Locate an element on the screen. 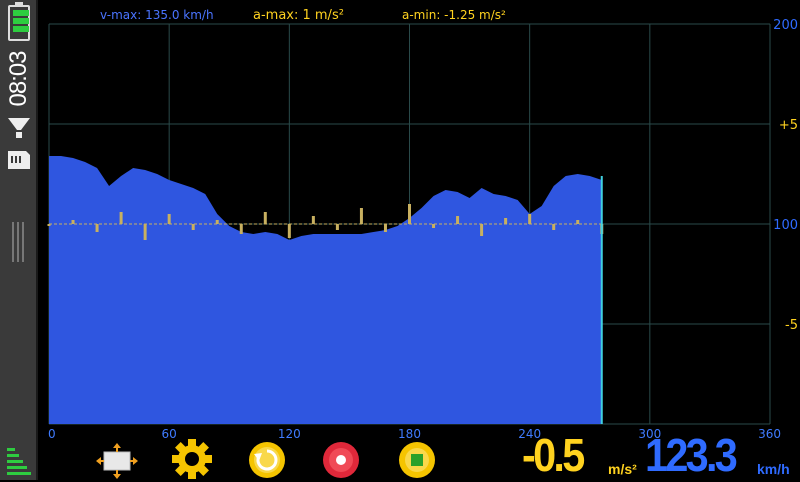  reset-button is located at coordinates (267, 460).